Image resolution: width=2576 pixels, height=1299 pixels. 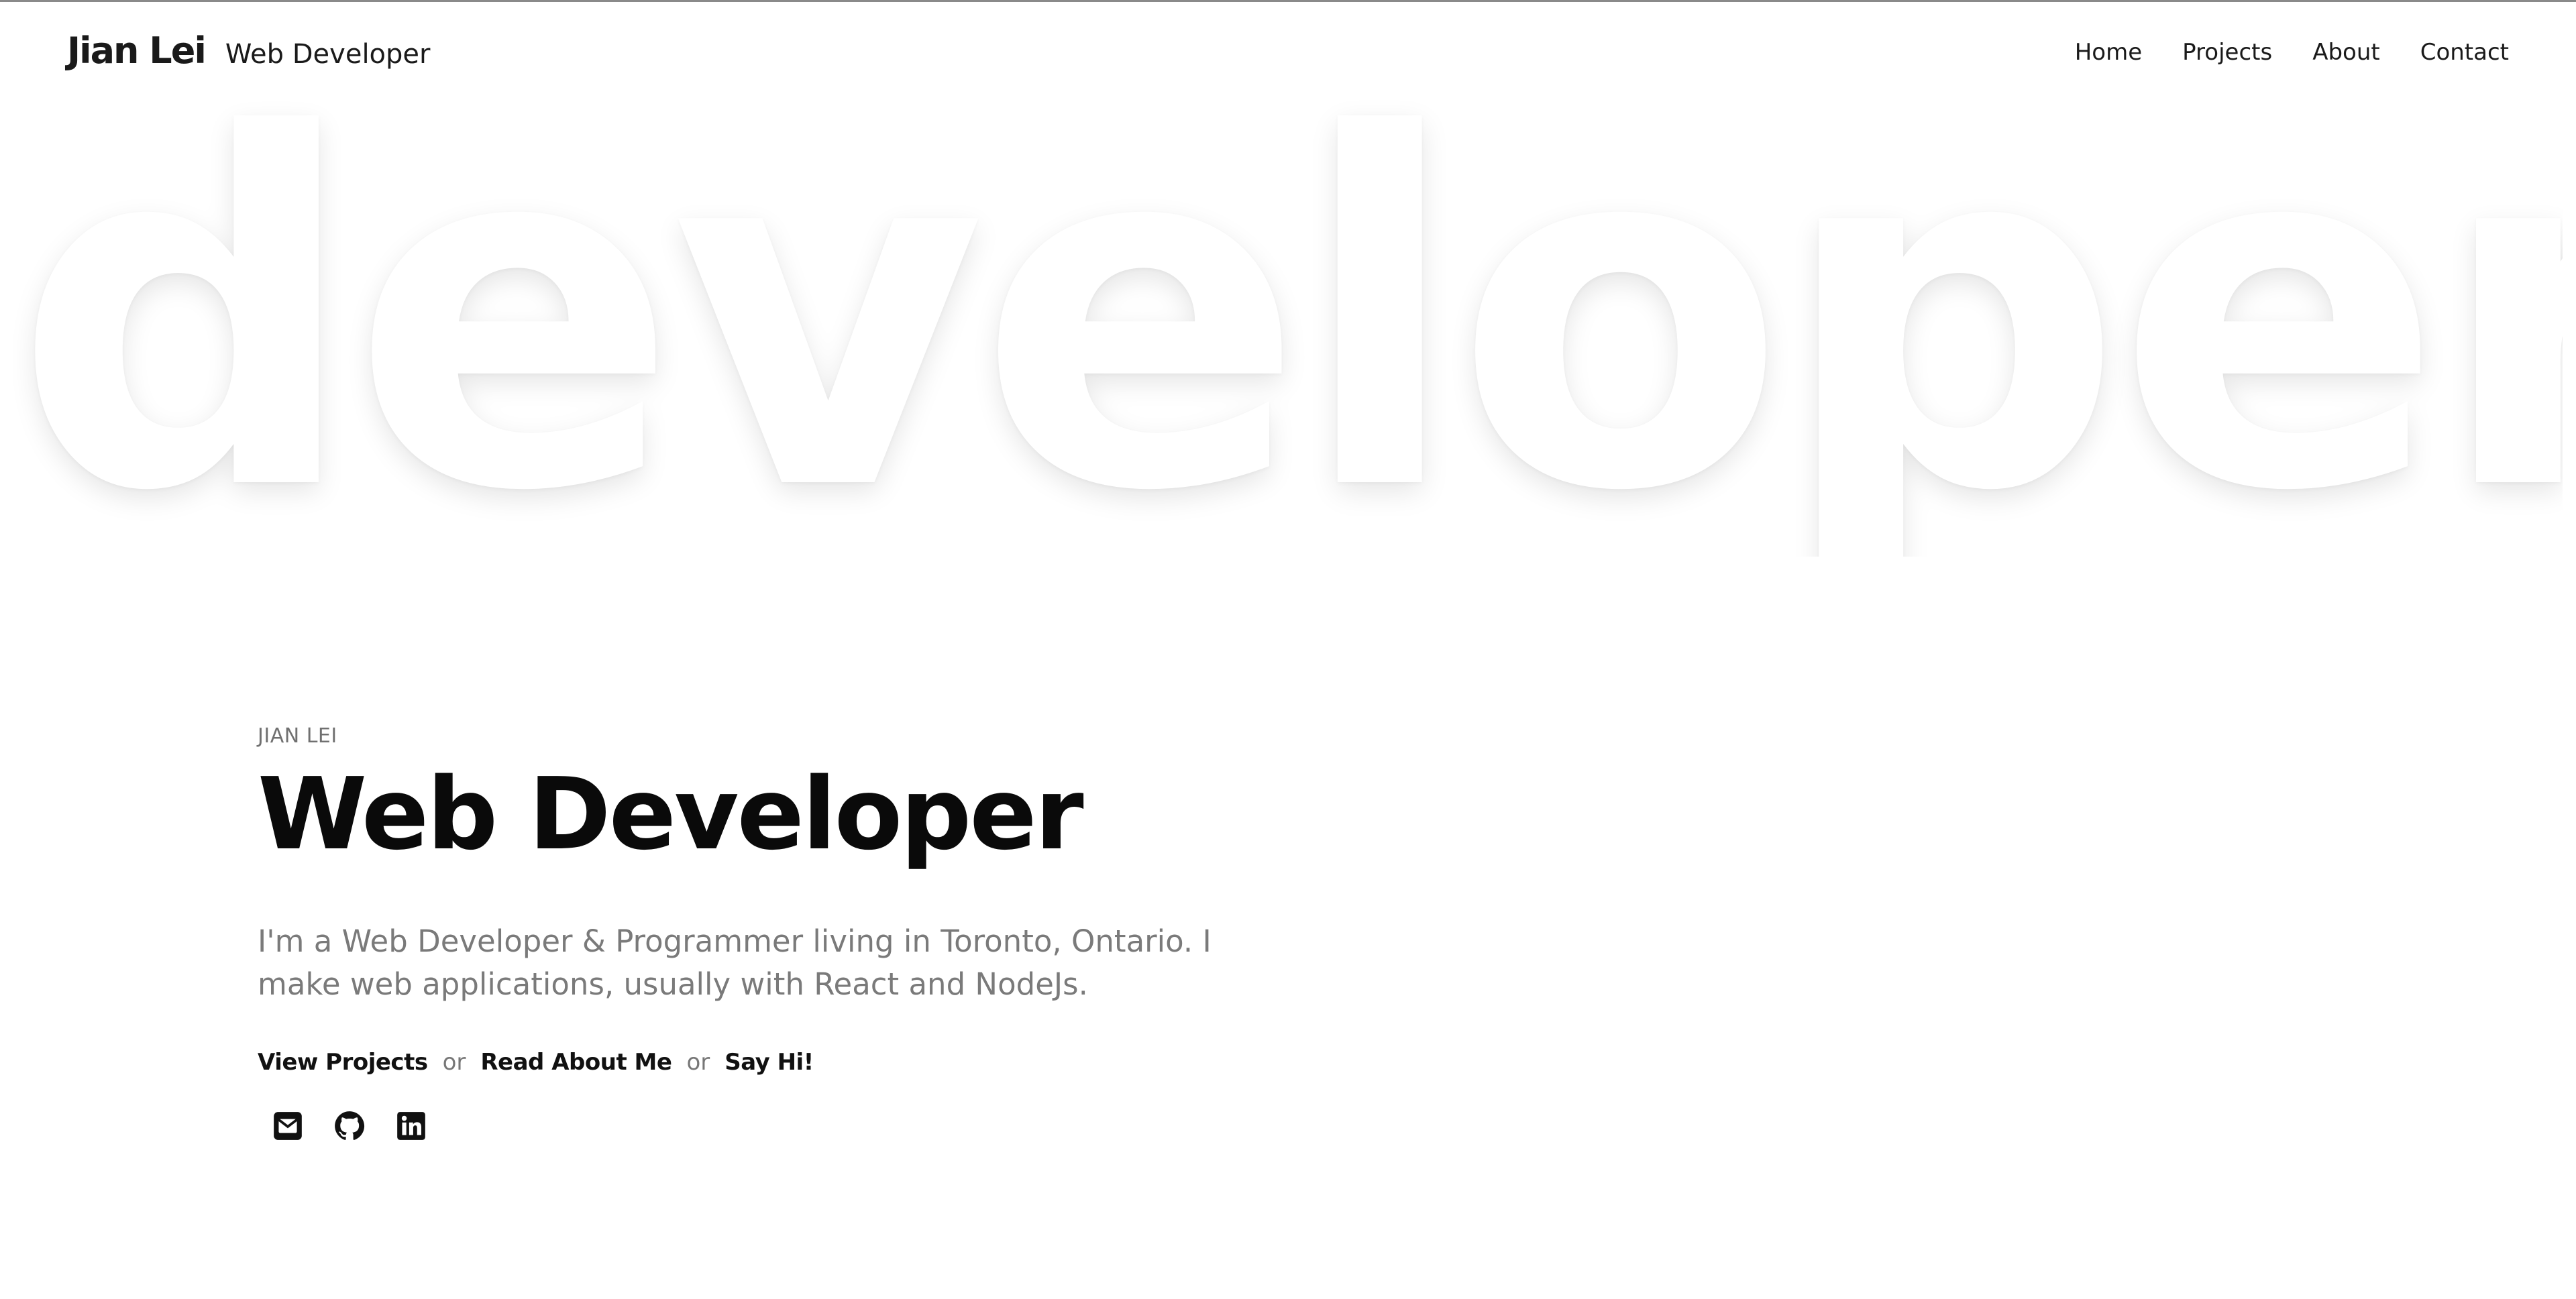 I want to click on nav-about: About, so click(x=2346, y=53).